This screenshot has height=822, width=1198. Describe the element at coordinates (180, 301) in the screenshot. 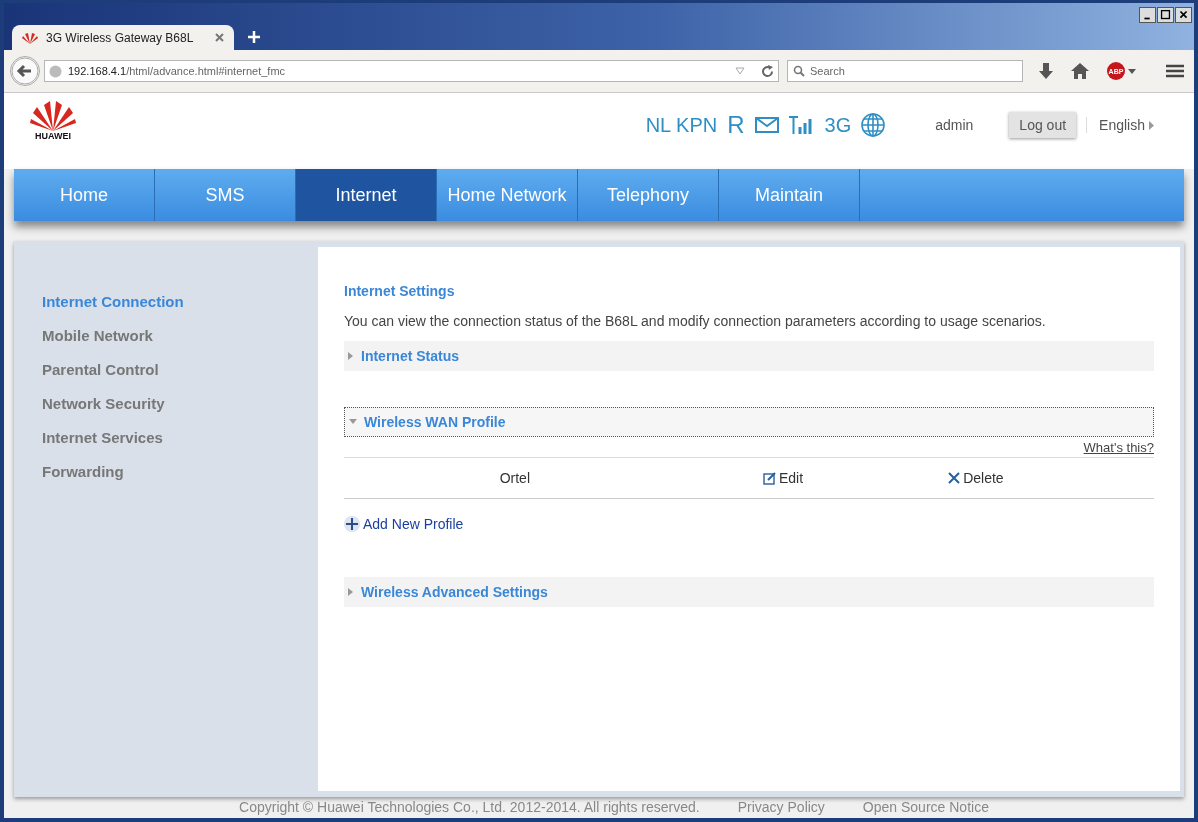

I see `sidebar-item: Internet Connection` at that location.